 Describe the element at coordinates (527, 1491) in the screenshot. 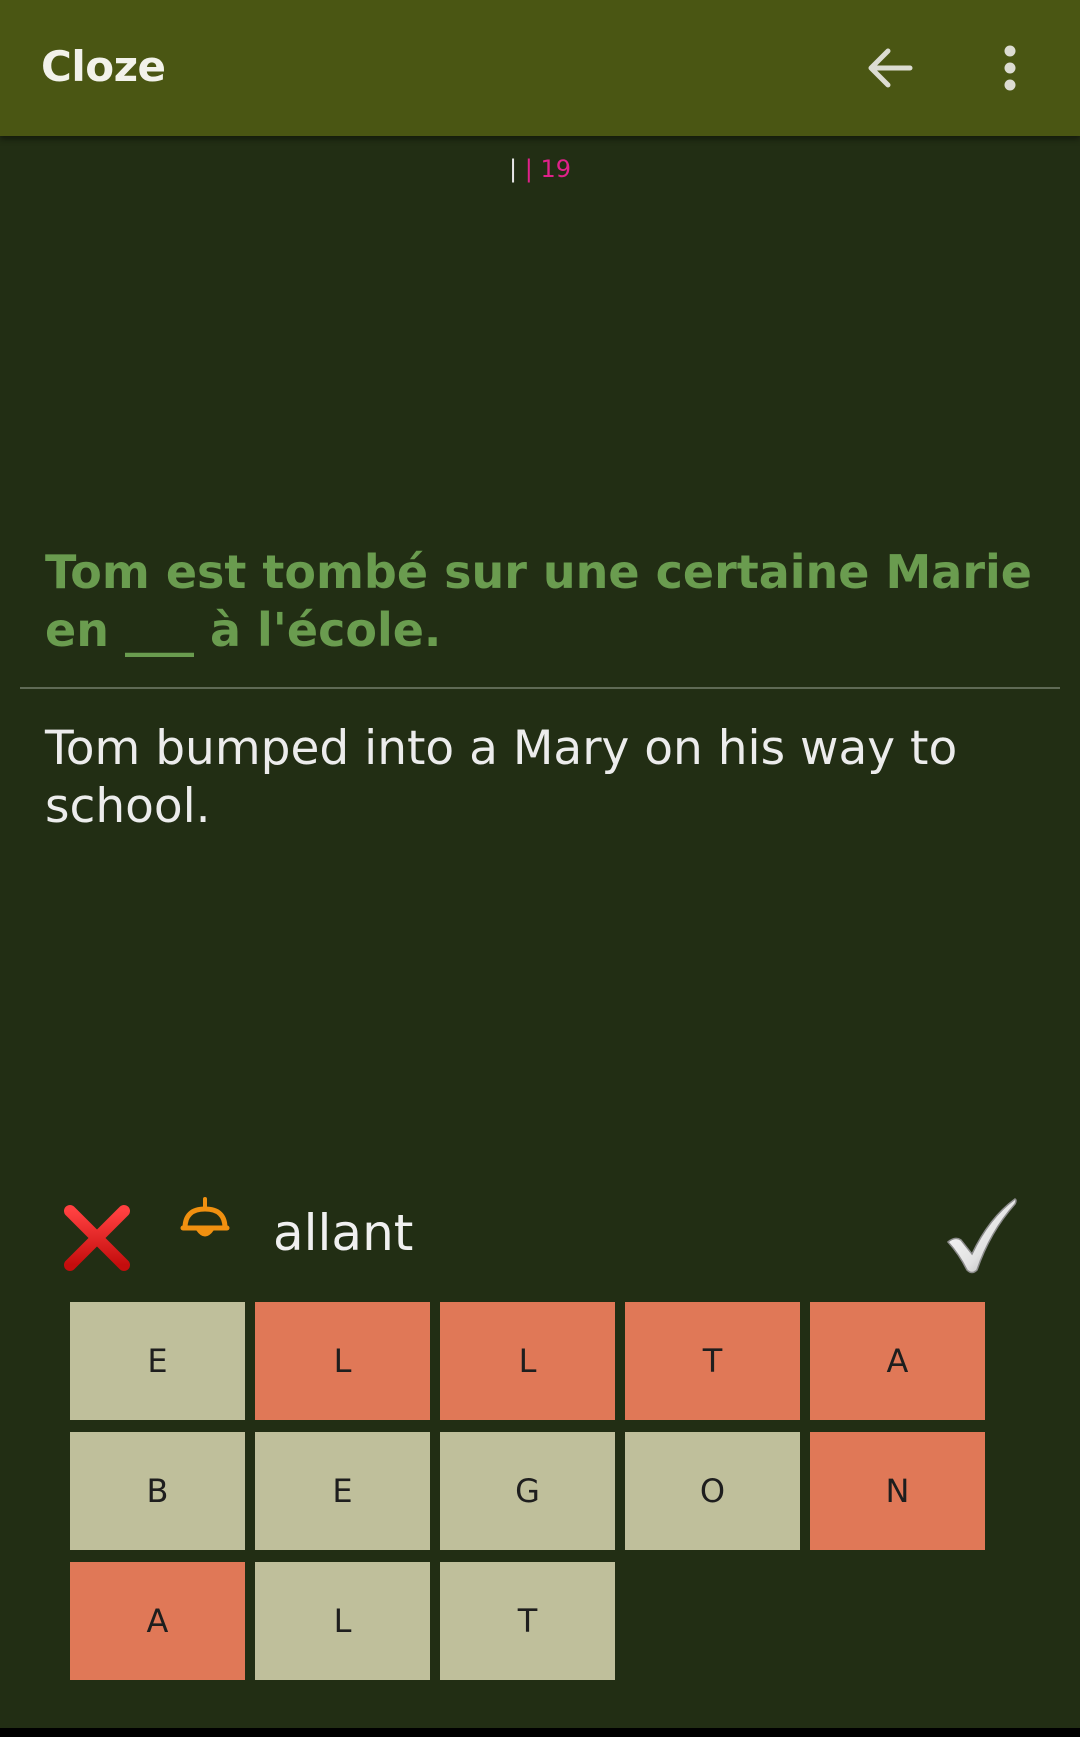

I see `letter-tile: G` at that location.